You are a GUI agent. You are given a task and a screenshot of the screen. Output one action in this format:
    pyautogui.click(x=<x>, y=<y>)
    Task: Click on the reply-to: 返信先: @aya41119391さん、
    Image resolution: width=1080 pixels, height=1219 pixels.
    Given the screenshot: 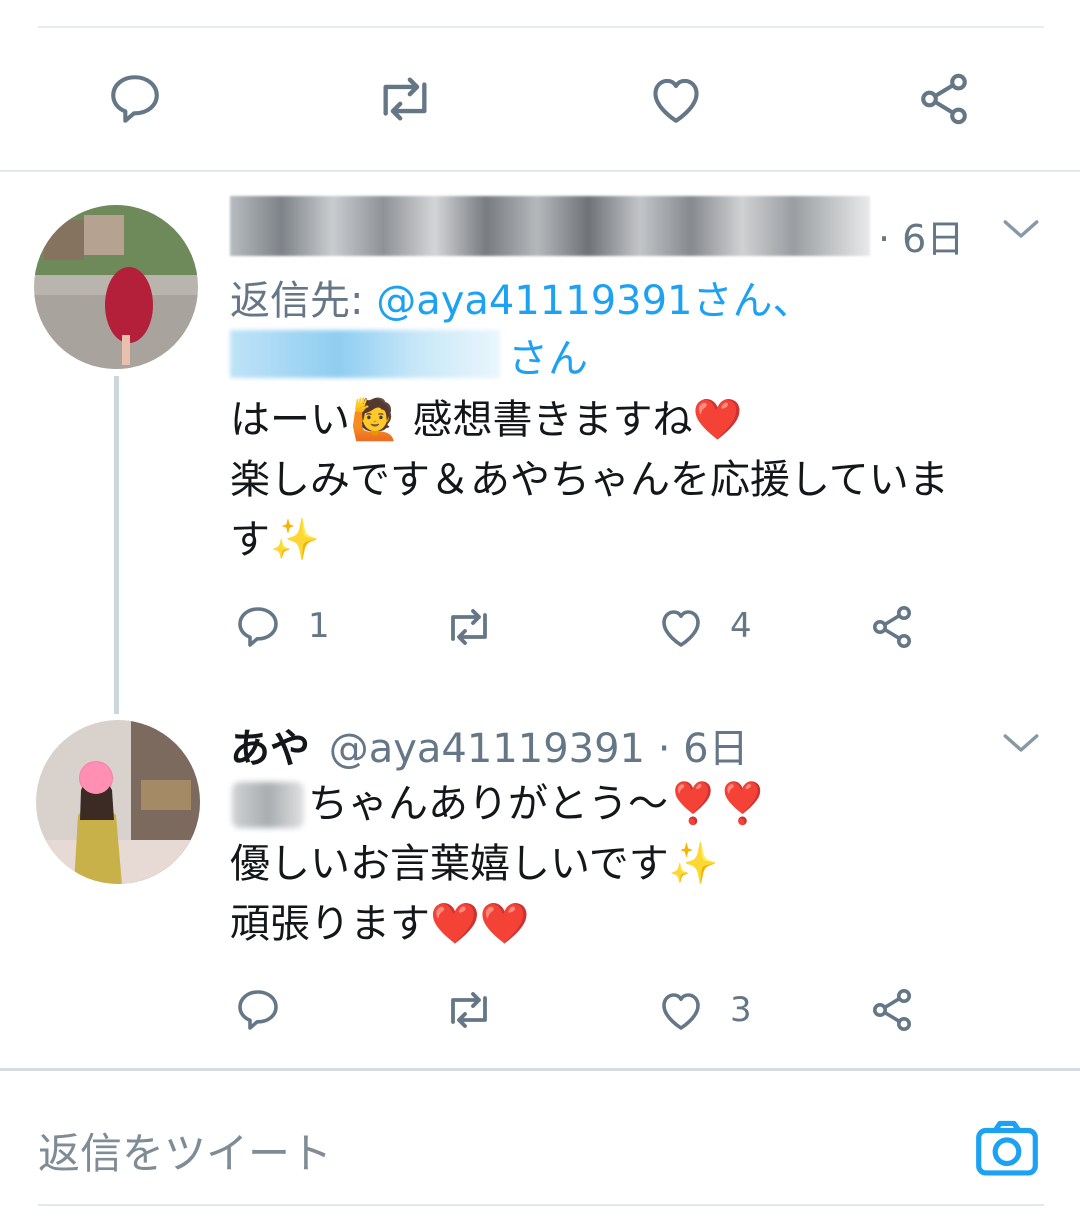 What is the action you would take?
    pyautogui.click(x=521, y=297)
    